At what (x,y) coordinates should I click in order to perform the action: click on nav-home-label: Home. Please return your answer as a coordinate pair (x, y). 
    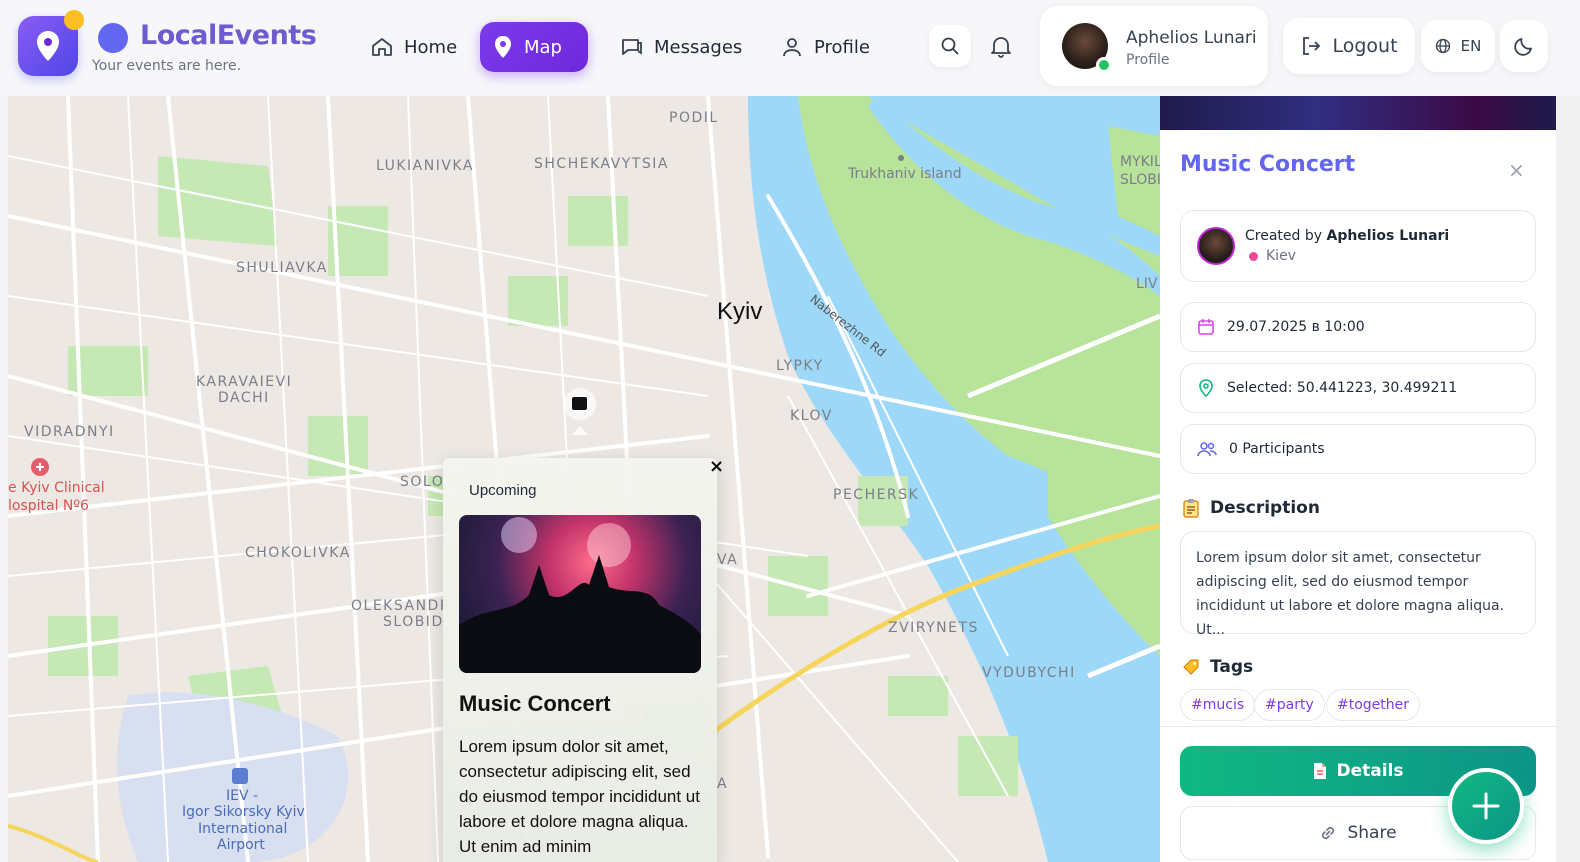
    Looking at the image, I should click on (431, 47).